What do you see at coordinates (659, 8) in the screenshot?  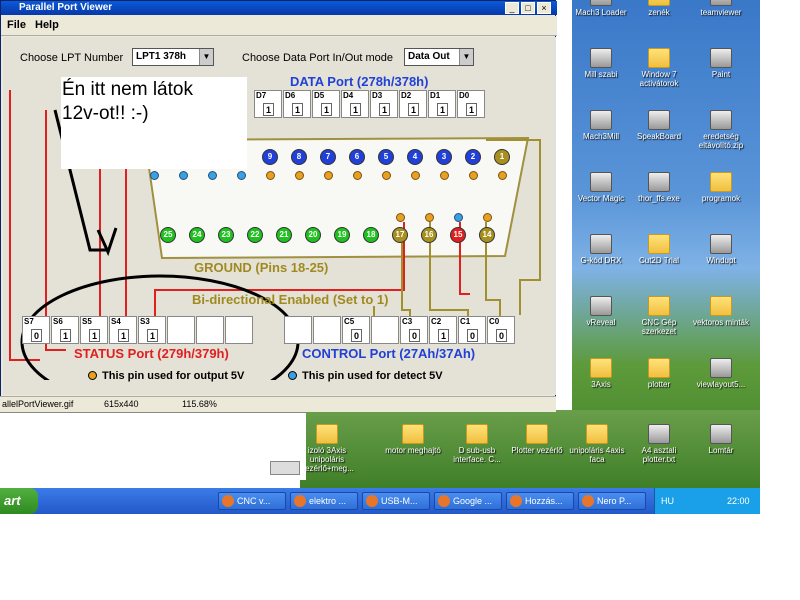 I see `desktop-icon: zenék` at bounding box center [659, 8].